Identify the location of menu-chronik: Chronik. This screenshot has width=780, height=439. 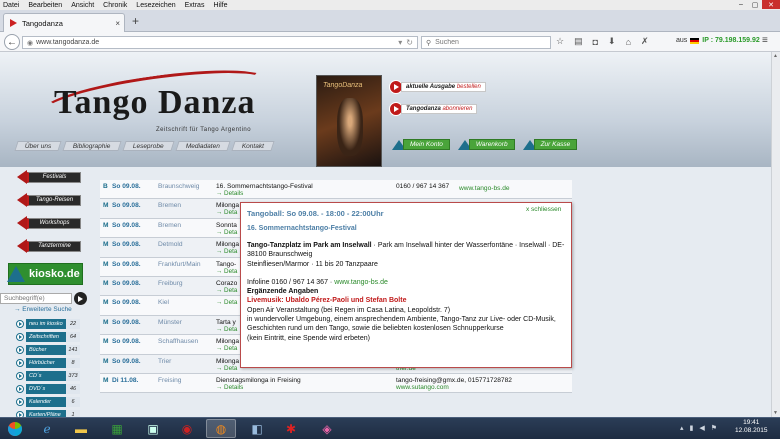
(115, 5).